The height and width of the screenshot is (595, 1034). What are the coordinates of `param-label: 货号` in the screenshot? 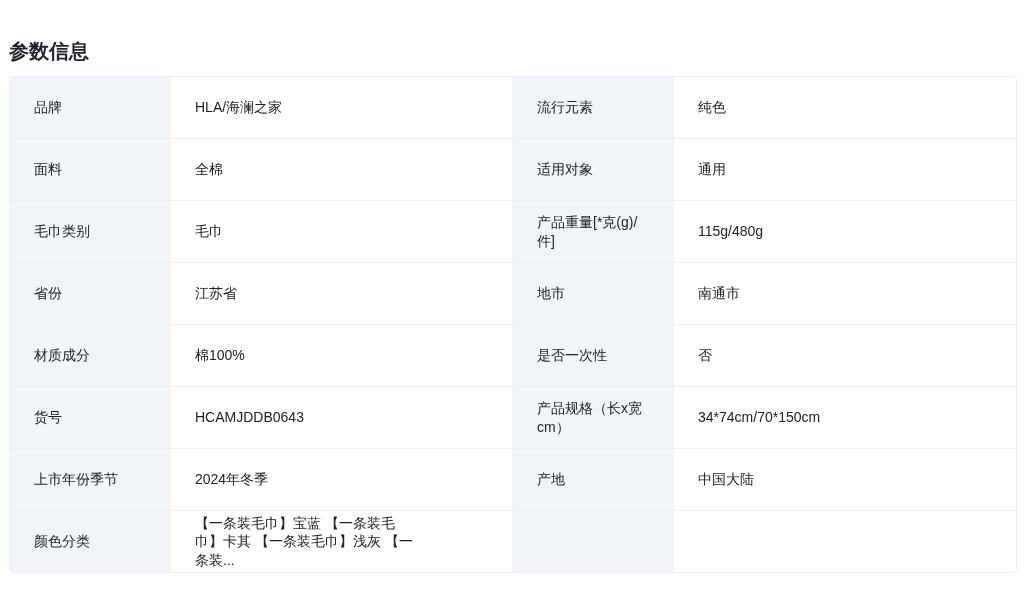 It's located at (90, 417).